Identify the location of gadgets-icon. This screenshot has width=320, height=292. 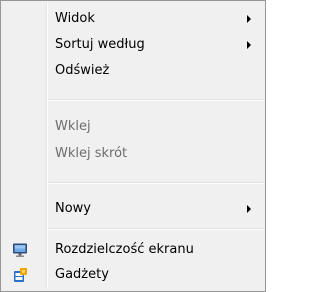
(20, 275).